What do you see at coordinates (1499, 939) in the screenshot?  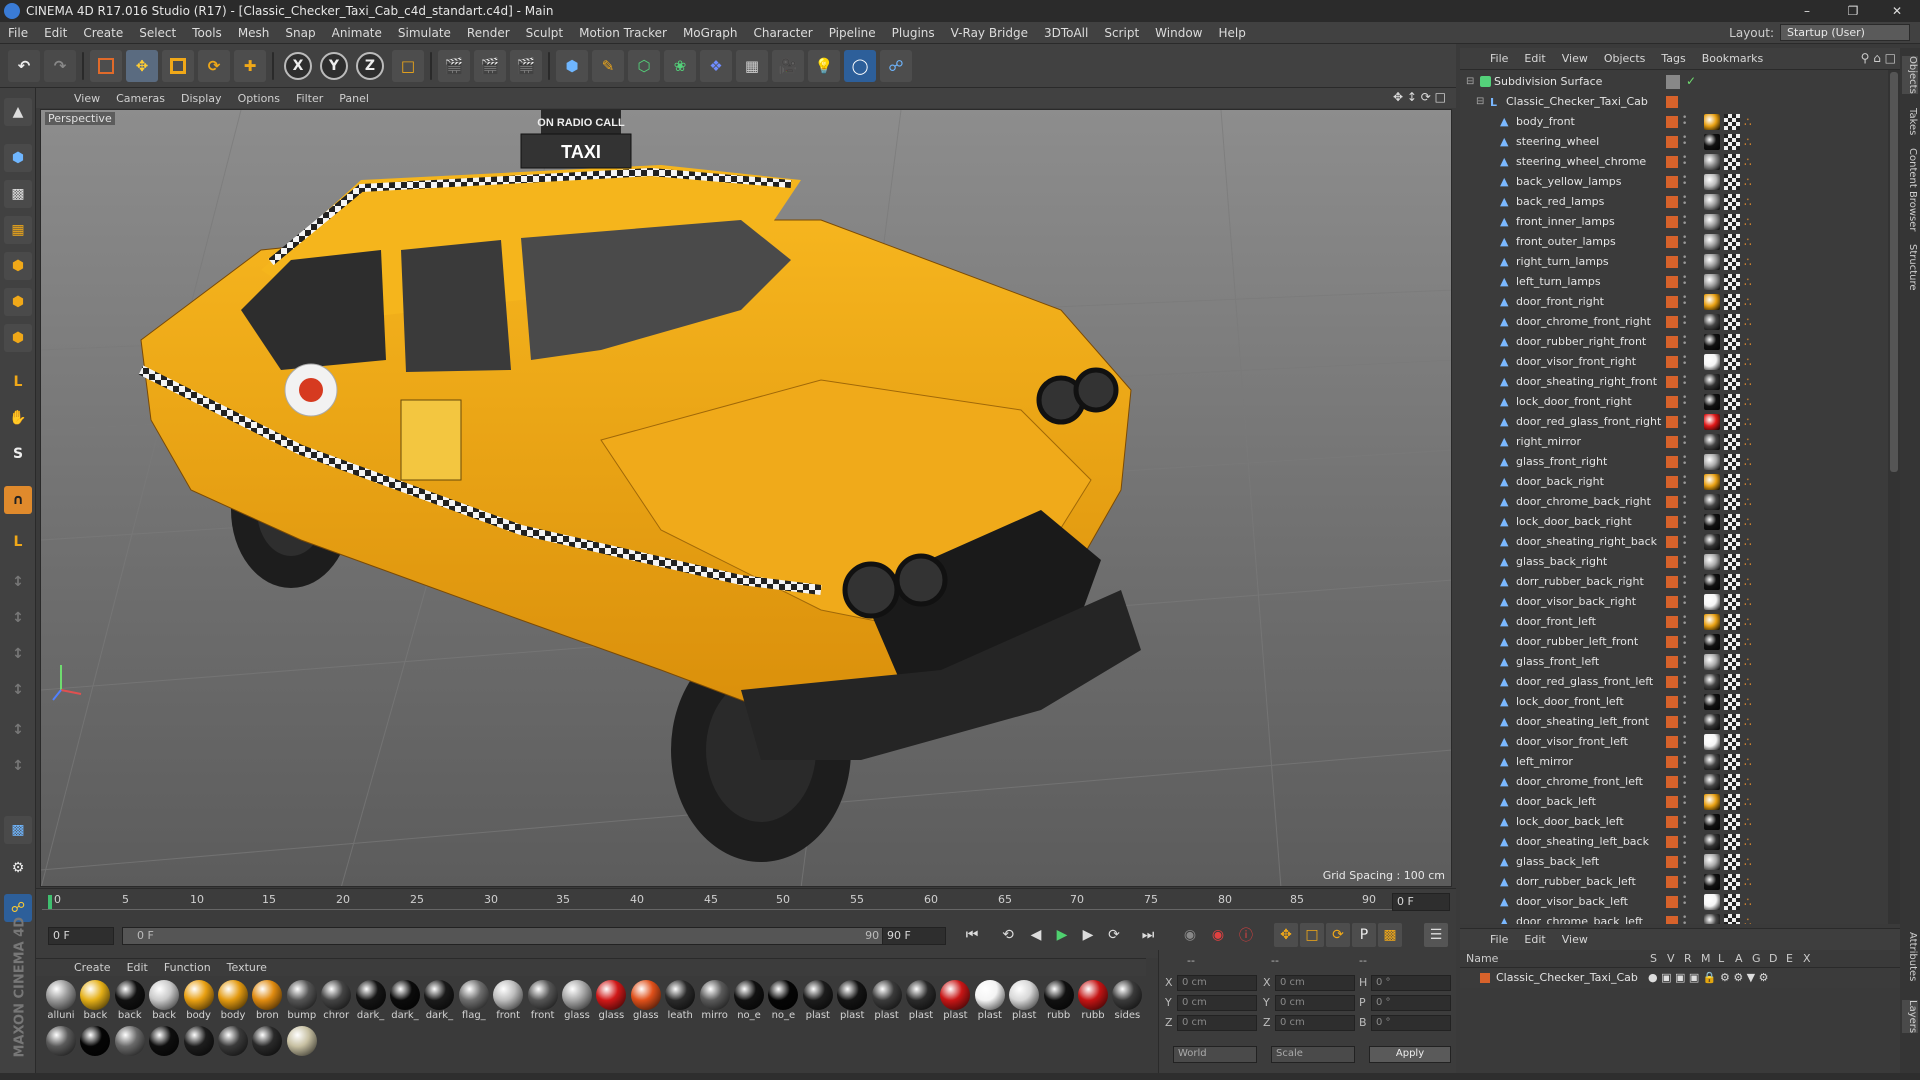 I see `layer-menu-file: File` at bounding box center [1499, 939].